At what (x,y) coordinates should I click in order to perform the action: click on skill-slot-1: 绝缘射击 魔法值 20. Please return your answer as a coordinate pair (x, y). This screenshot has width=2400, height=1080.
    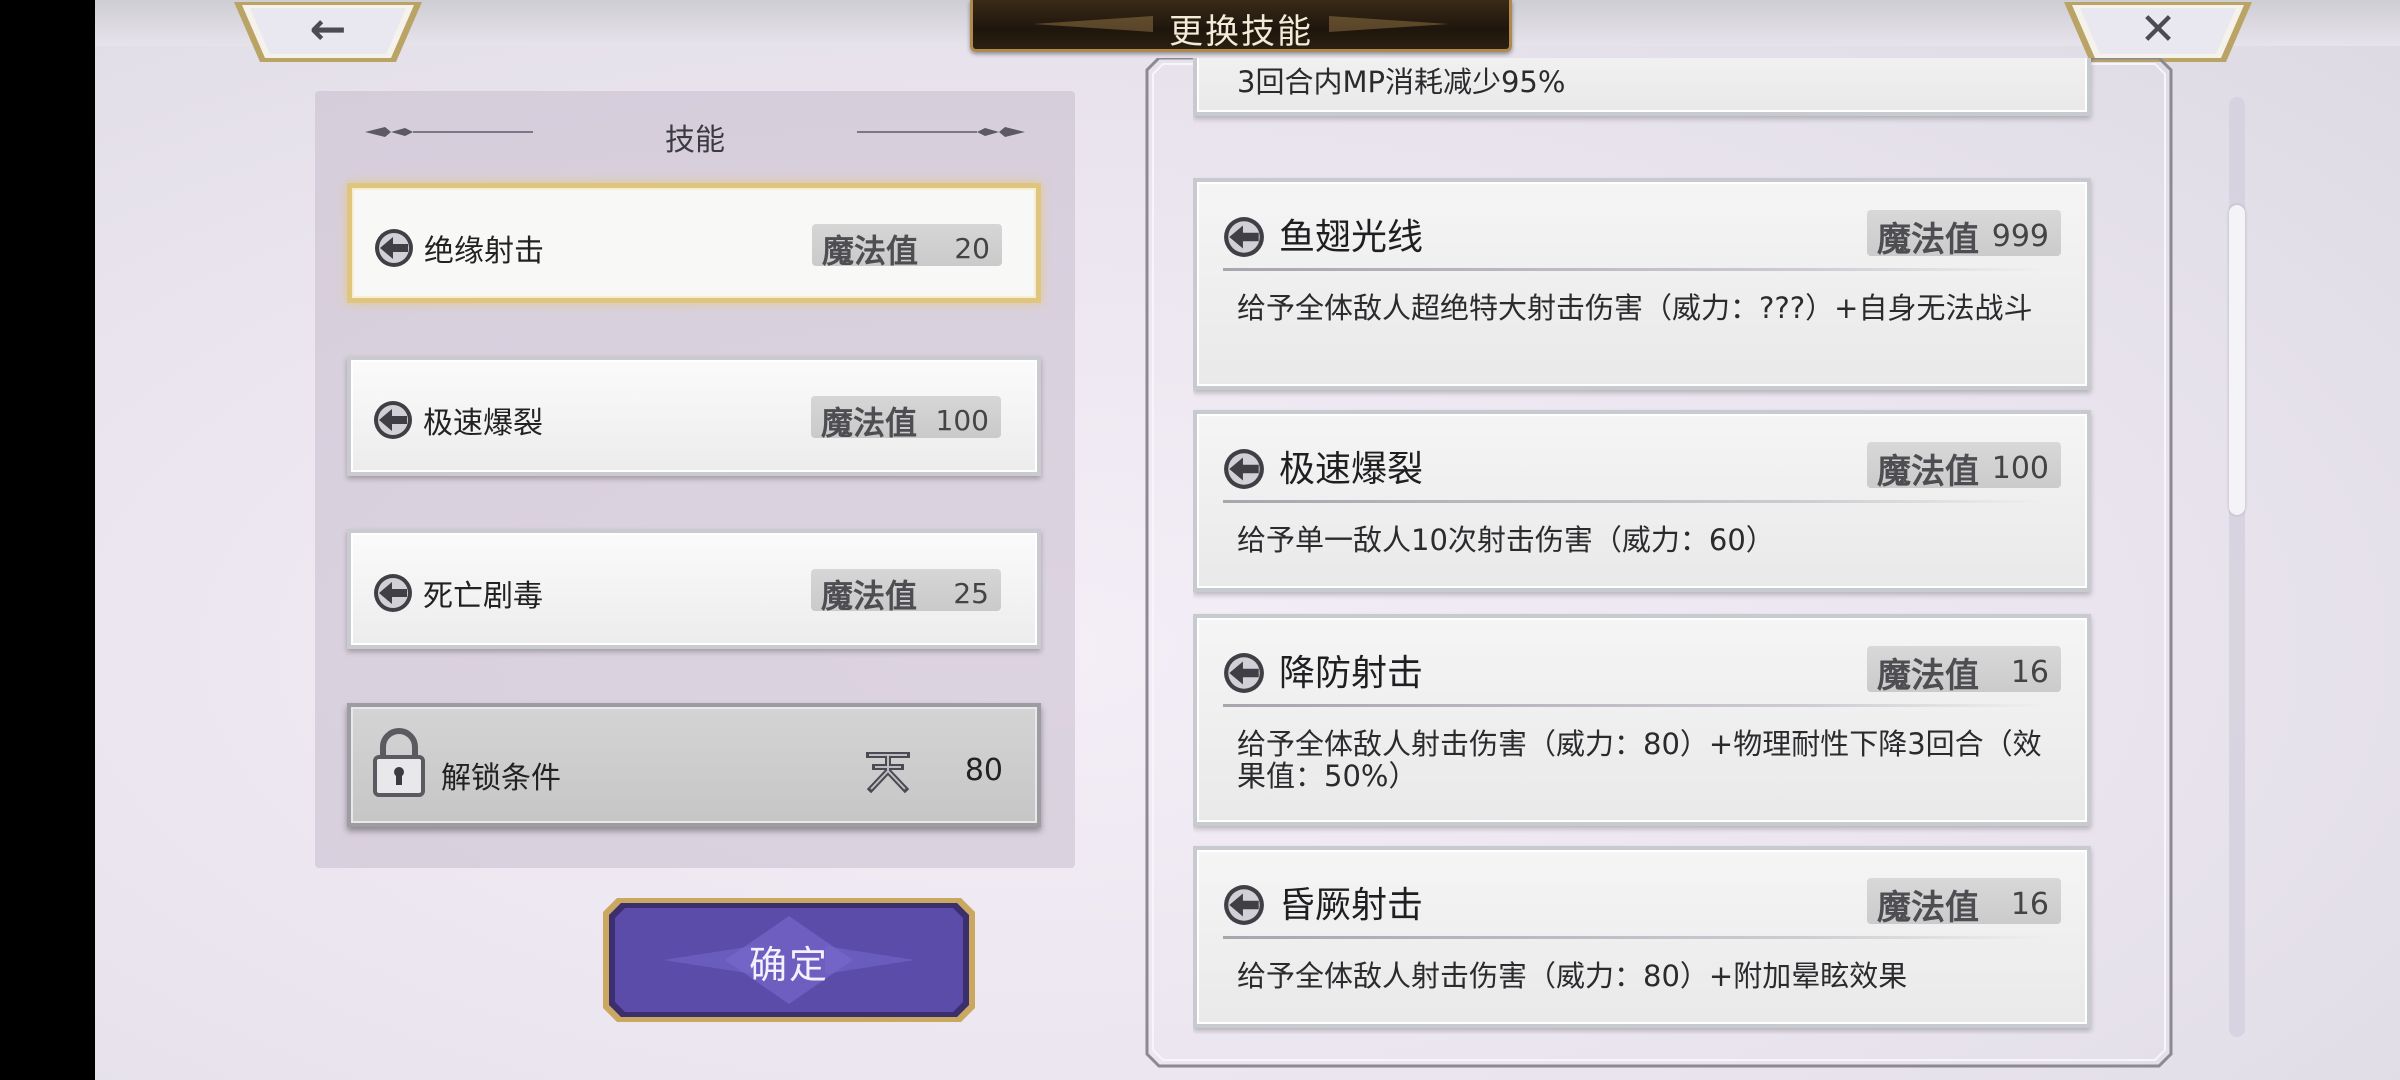
    Looking at the image, I should click on (694, 243).